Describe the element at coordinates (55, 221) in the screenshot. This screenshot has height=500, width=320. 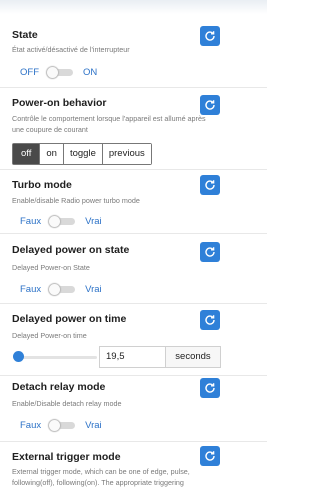
I see `turbo-mode-switch-knob` at that location.